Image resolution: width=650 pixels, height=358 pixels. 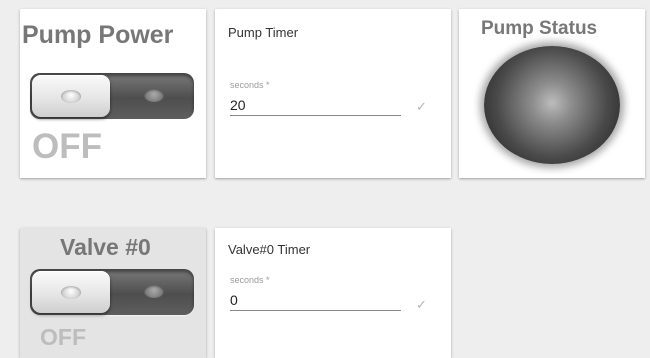 I want to click on pump-power-toggle, so click(x=112, y=96).